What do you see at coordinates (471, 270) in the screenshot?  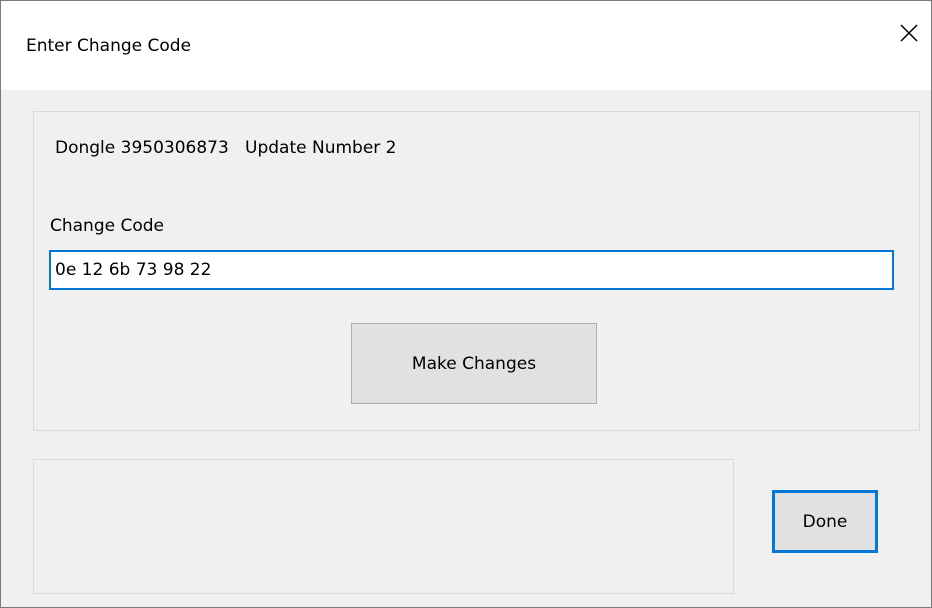 I see `change-code-input` at bounding box center [471, 270].